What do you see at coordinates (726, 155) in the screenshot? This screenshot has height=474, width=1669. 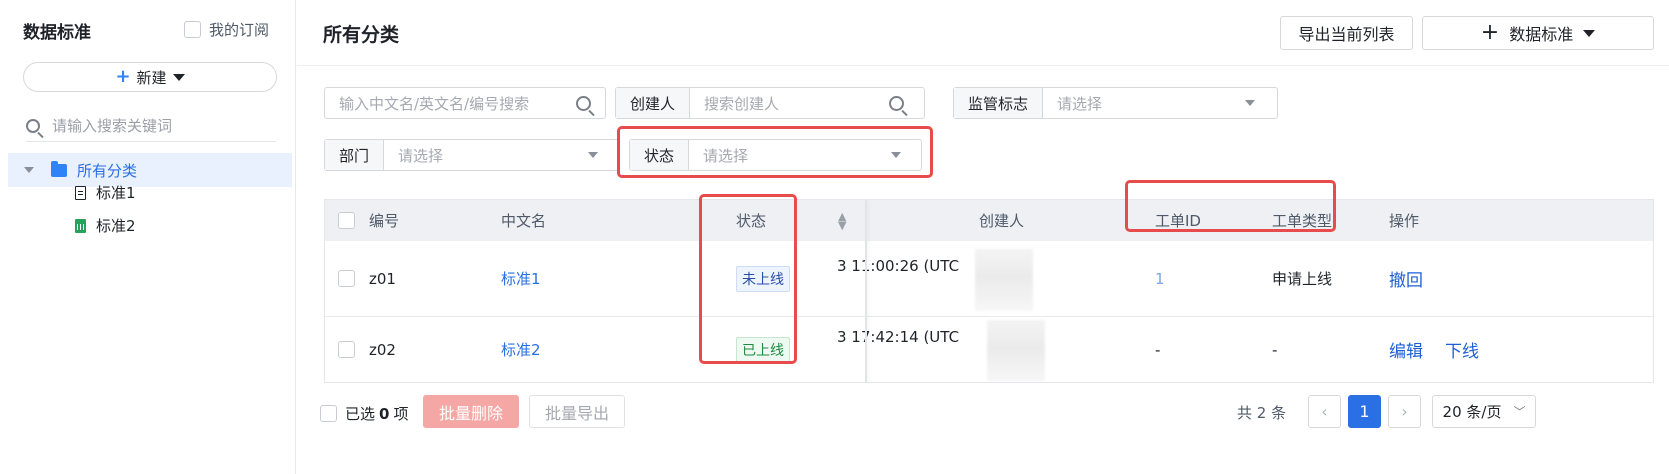 I see `status-placeholder: 请选择` at bounding box center [726, 155].